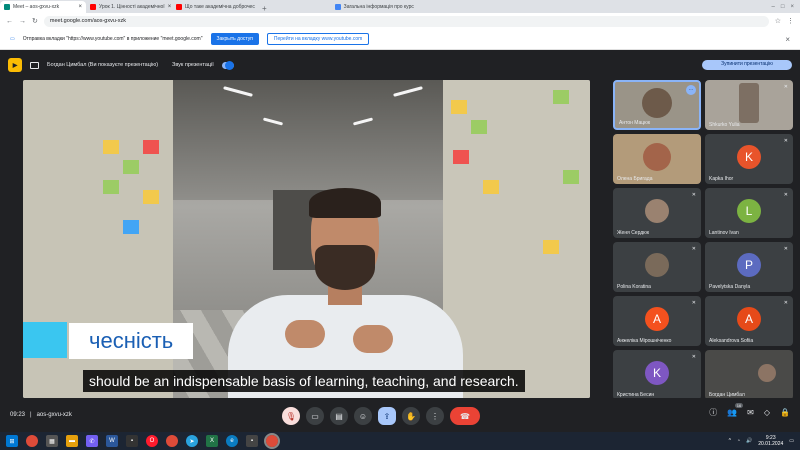 The height and width of the screenshot is (450, 800). Describe the element at coordinates (339, 416) in the screenshot. I see `captions-button: ▤` at that location.